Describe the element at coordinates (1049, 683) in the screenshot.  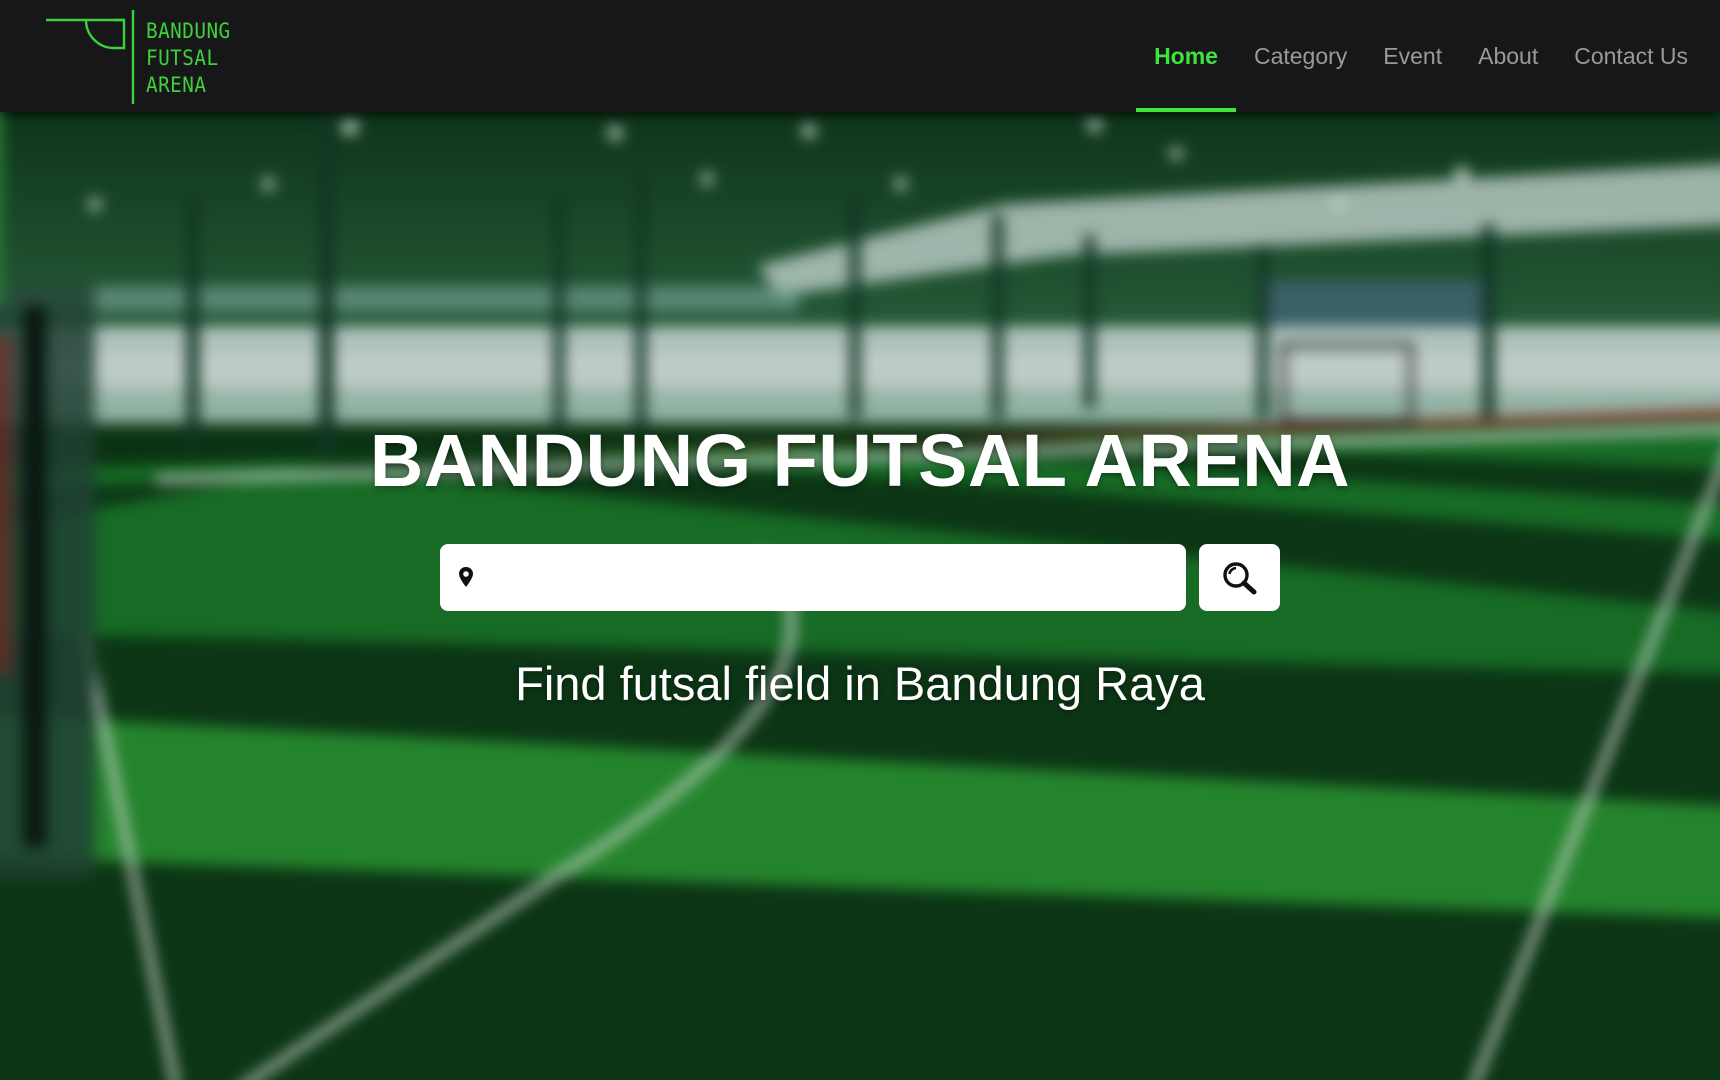
I see `tagline-highlight: Bandung Raya` at that location.